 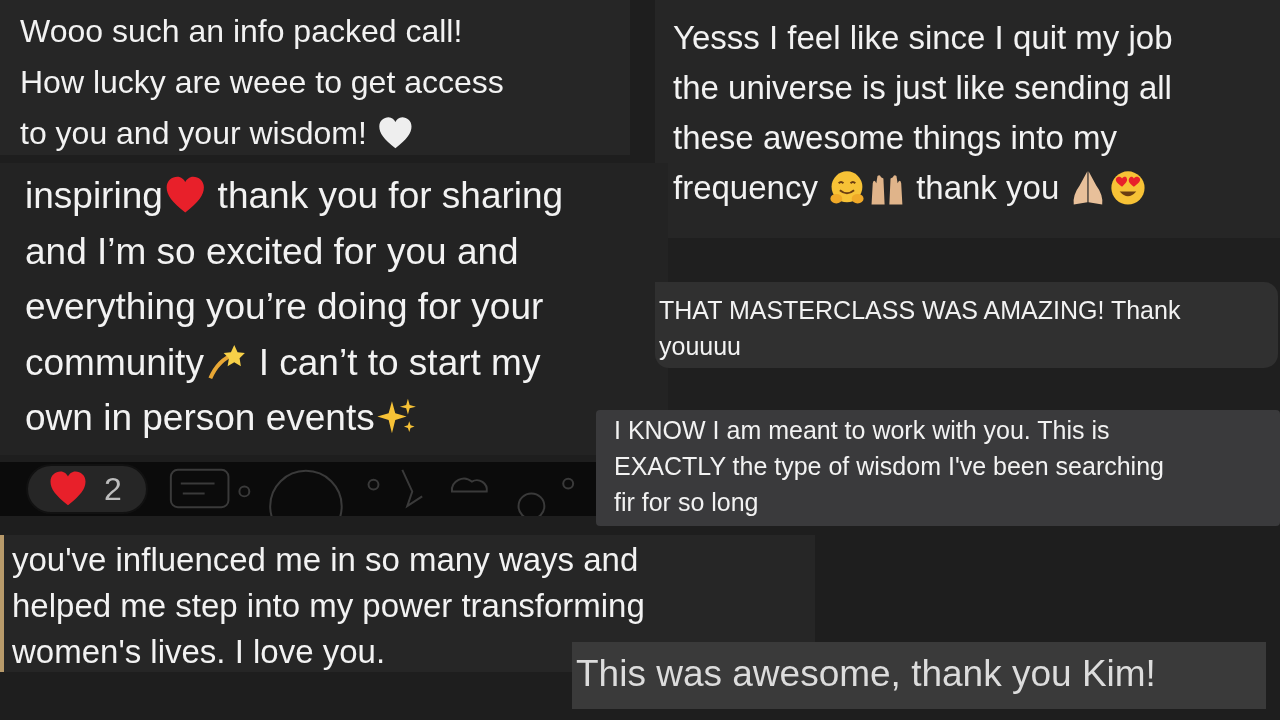 I want to click on message-text: I can’t to start my, so click(x=399, y=362).